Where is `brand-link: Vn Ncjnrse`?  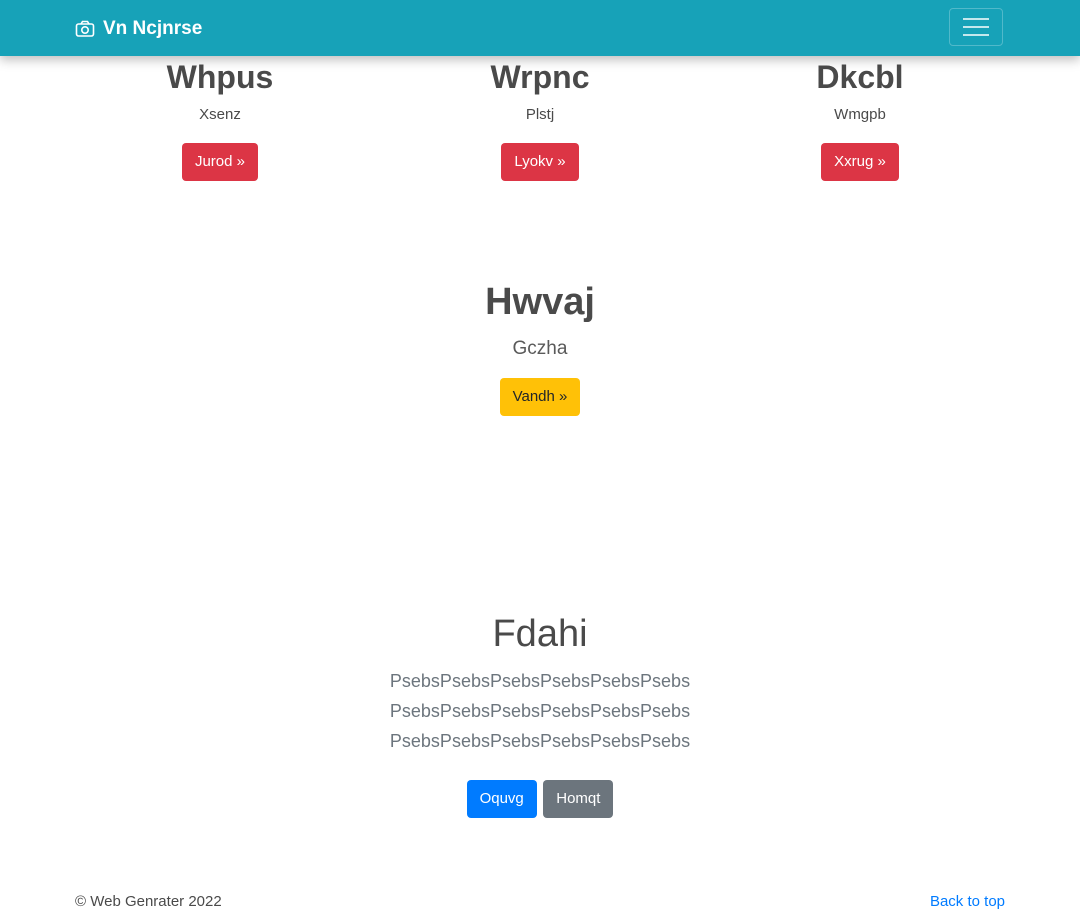 brand-link: Vn Ncjnrse is located at coordinates (138, 29).